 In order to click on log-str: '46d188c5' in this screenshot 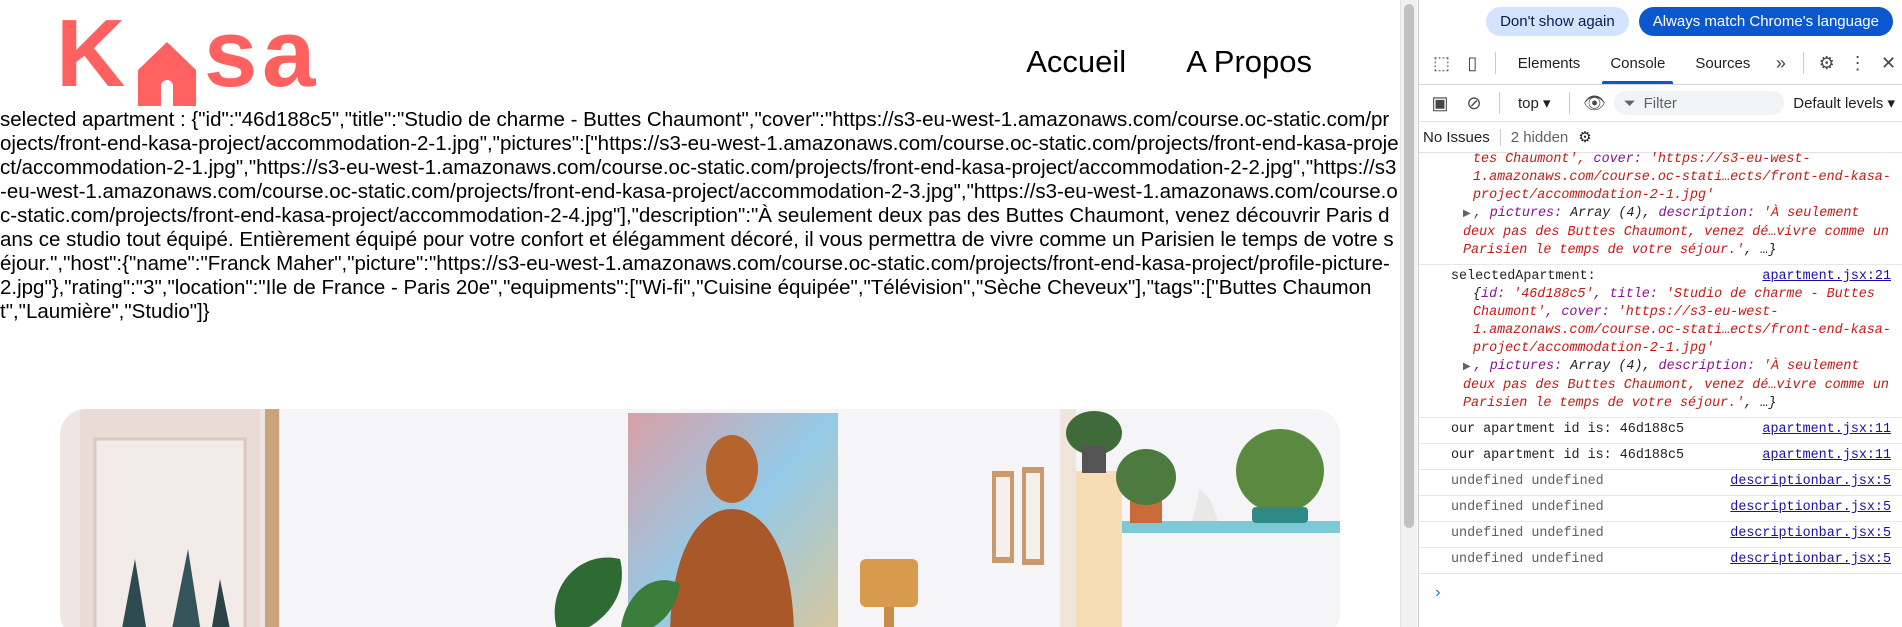, I will do `click(1553, 294)`.